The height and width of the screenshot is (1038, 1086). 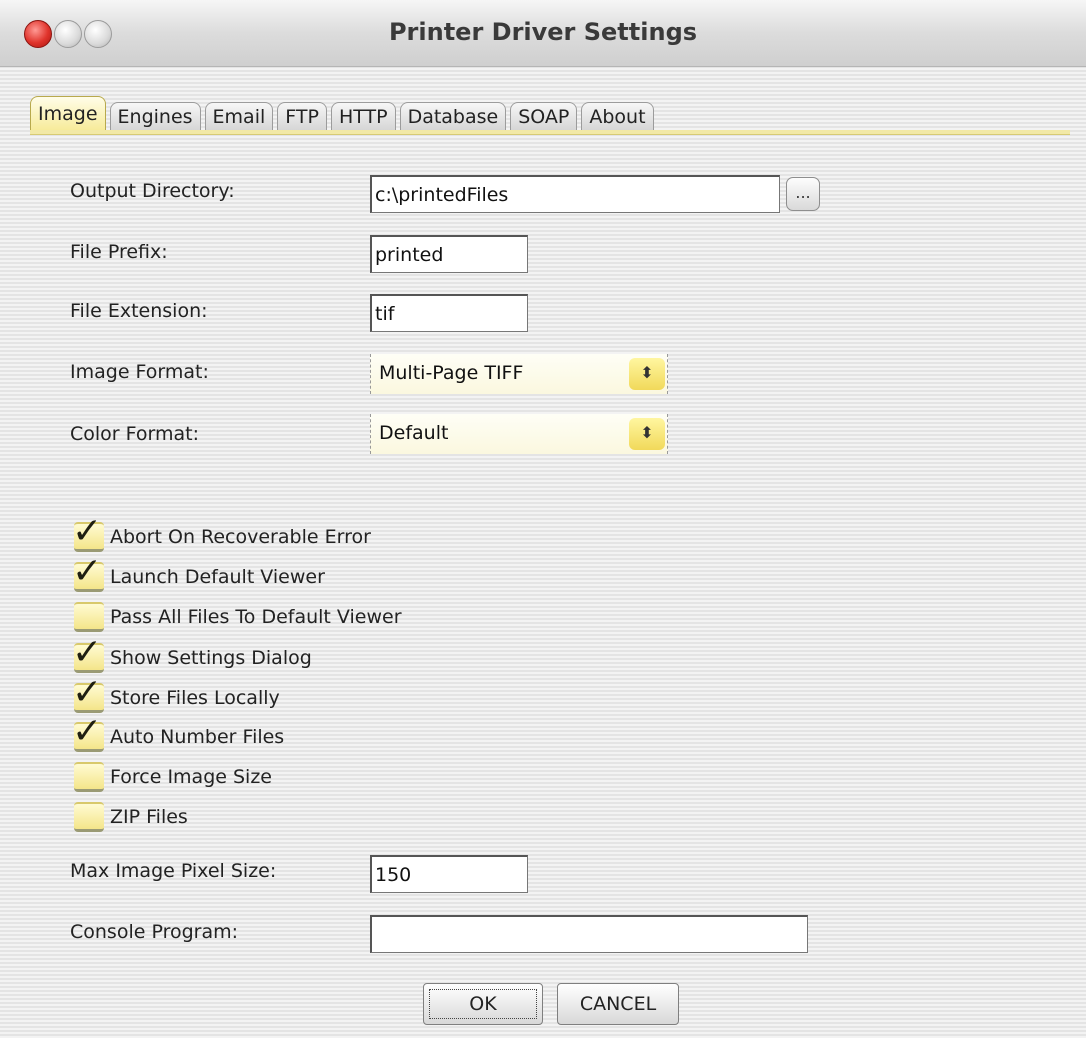 I want to click on checkbox-abort-on-recoverable-error: ✓ Abort On Recoverable Error, so click(x=221, y=534).